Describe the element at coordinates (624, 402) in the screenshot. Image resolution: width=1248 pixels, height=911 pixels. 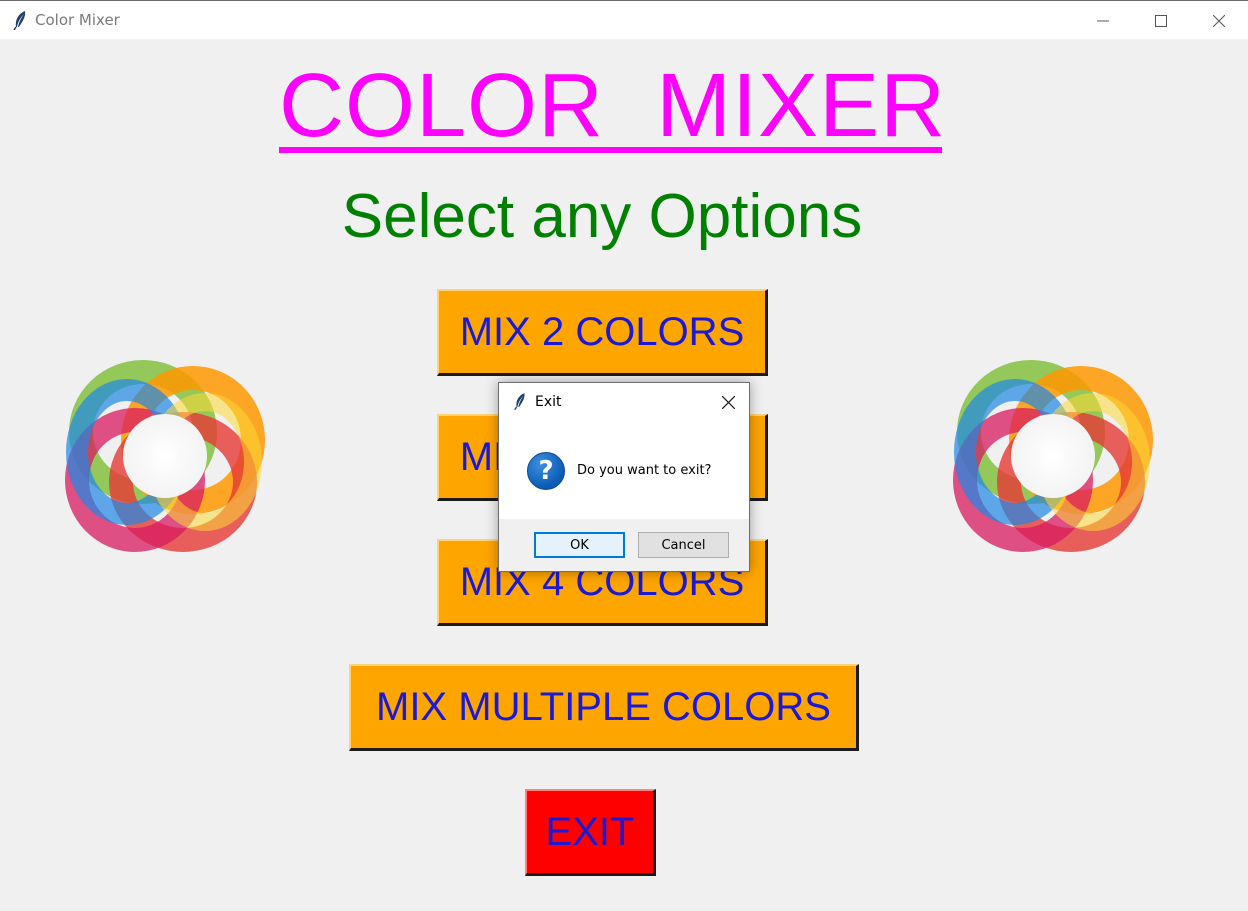
I see `dialog-titlebar: Exit` at that location.